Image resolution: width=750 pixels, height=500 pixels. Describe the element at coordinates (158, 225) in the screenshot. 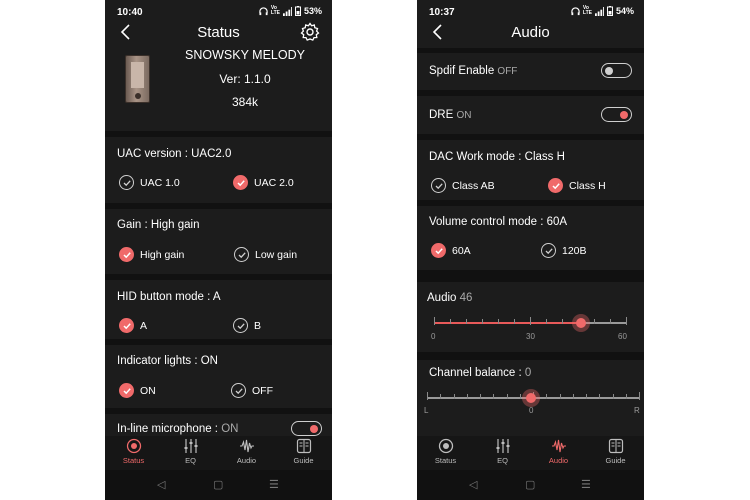

I see `gain-label: Gain : High gain` at that location.